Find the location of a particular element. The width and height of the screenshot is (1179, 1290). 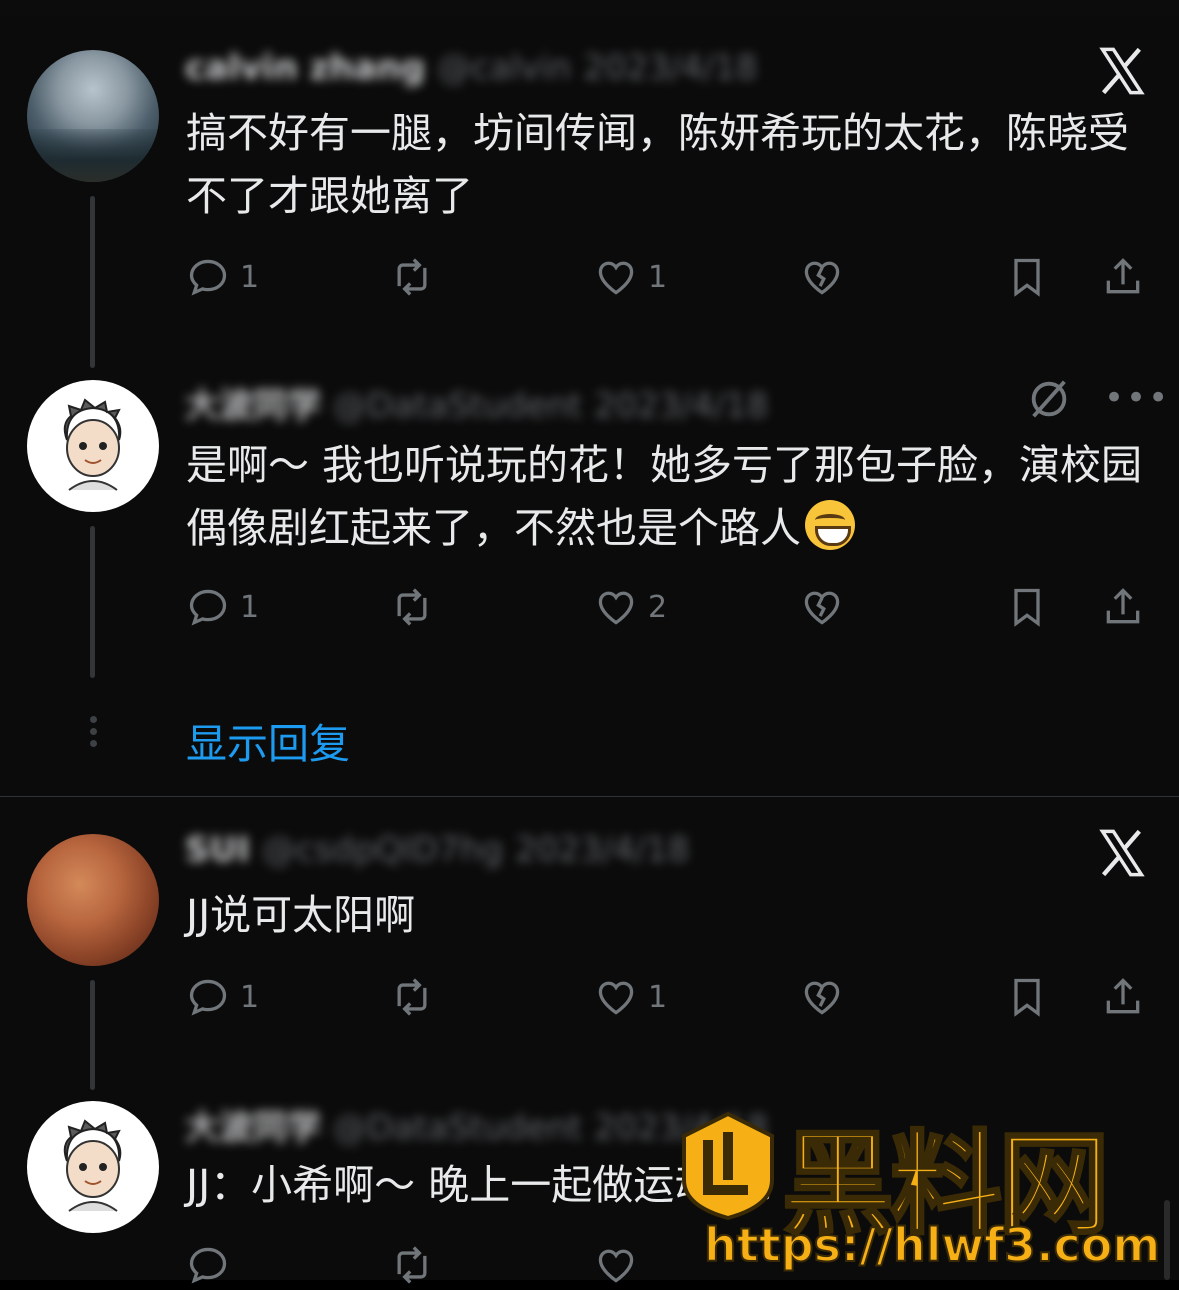

thread-separator is located at coordinates (589, 796).